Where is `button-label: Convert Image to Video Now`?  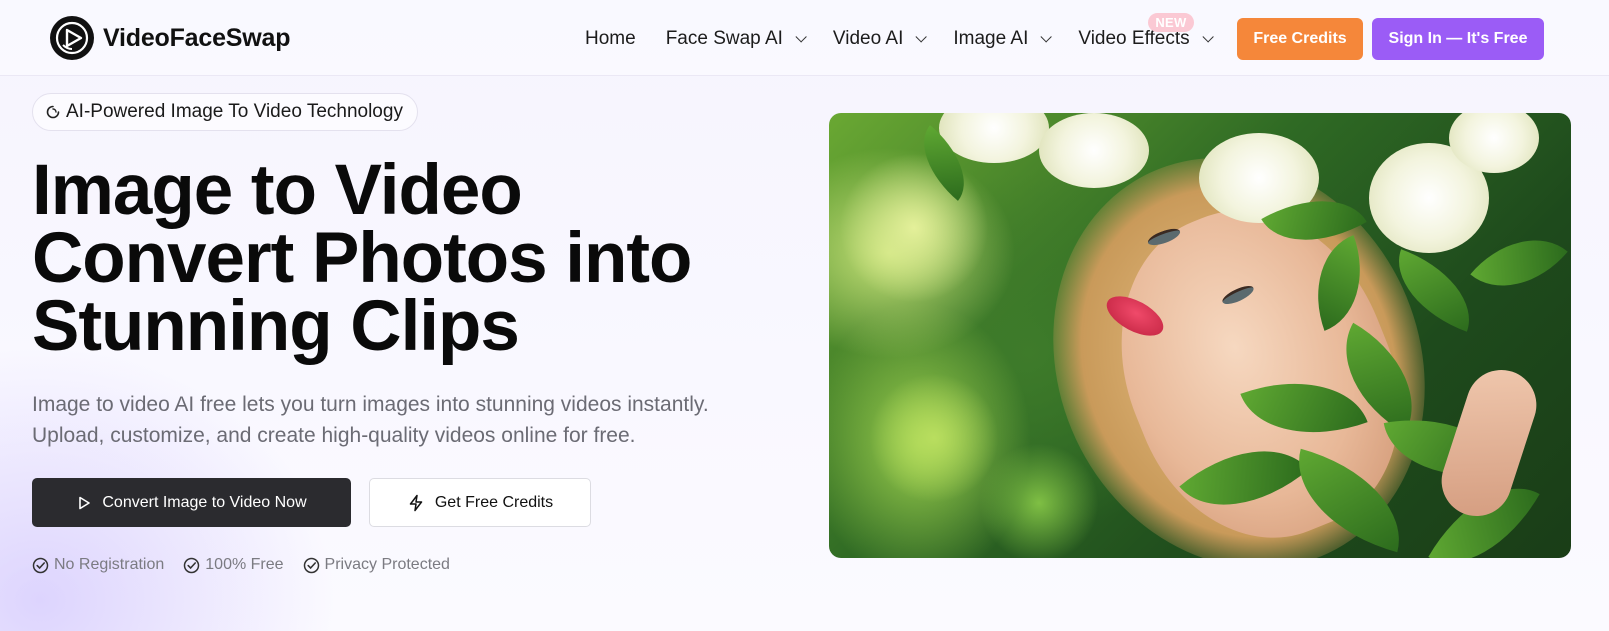 button-label: Convert Image to Video Now is located at coordinates (204, 502).